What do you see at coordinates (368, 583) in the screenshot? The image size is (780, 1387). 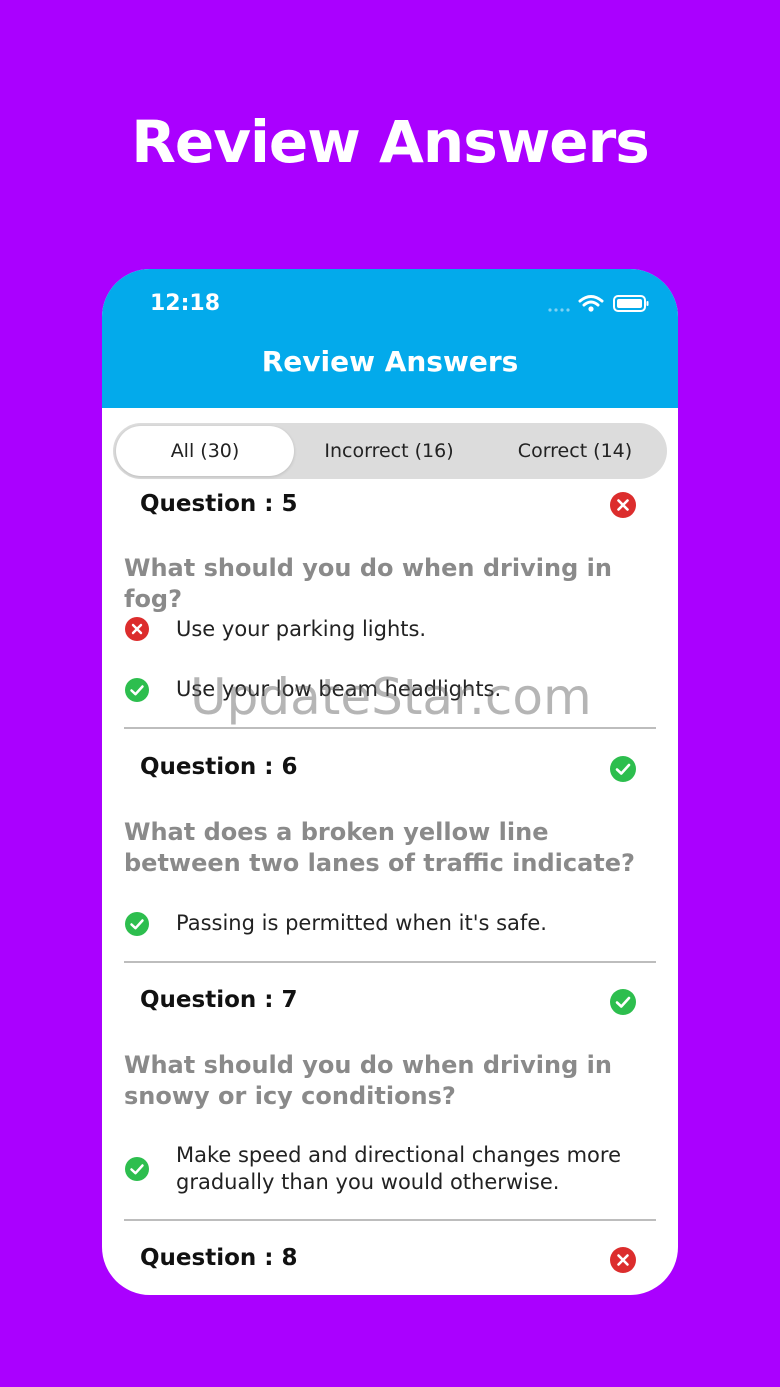 I see `question-text: What should you do when driving in fog?` at bounding box center [368, 583].